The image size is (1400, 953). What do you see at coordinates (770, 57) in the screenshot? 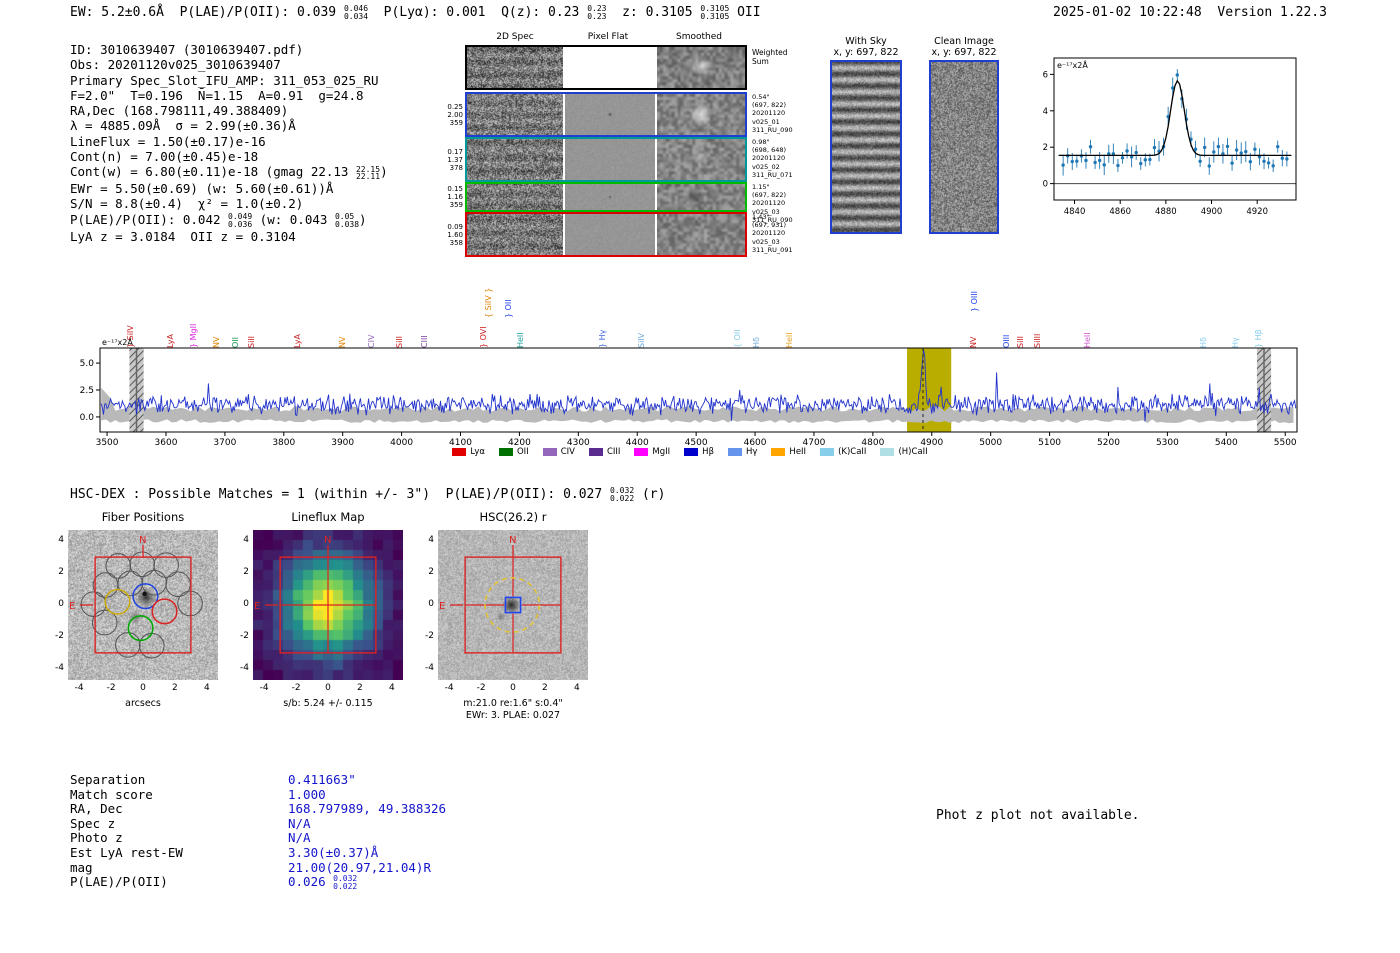
I see `weighted-sum-label: Weighted Sum` at bounding box center [770, 57].